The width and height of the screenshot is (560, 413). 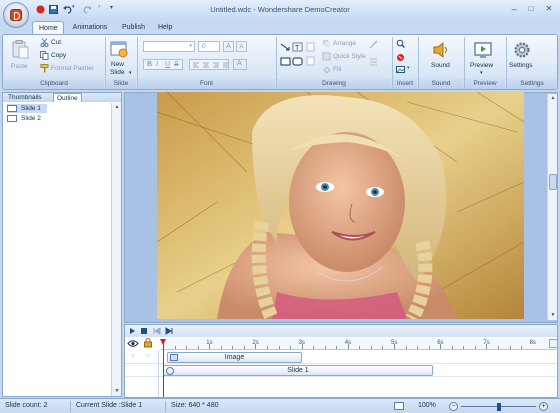 I want to click on tab-publish: Publish, so click(x=132, y=28).